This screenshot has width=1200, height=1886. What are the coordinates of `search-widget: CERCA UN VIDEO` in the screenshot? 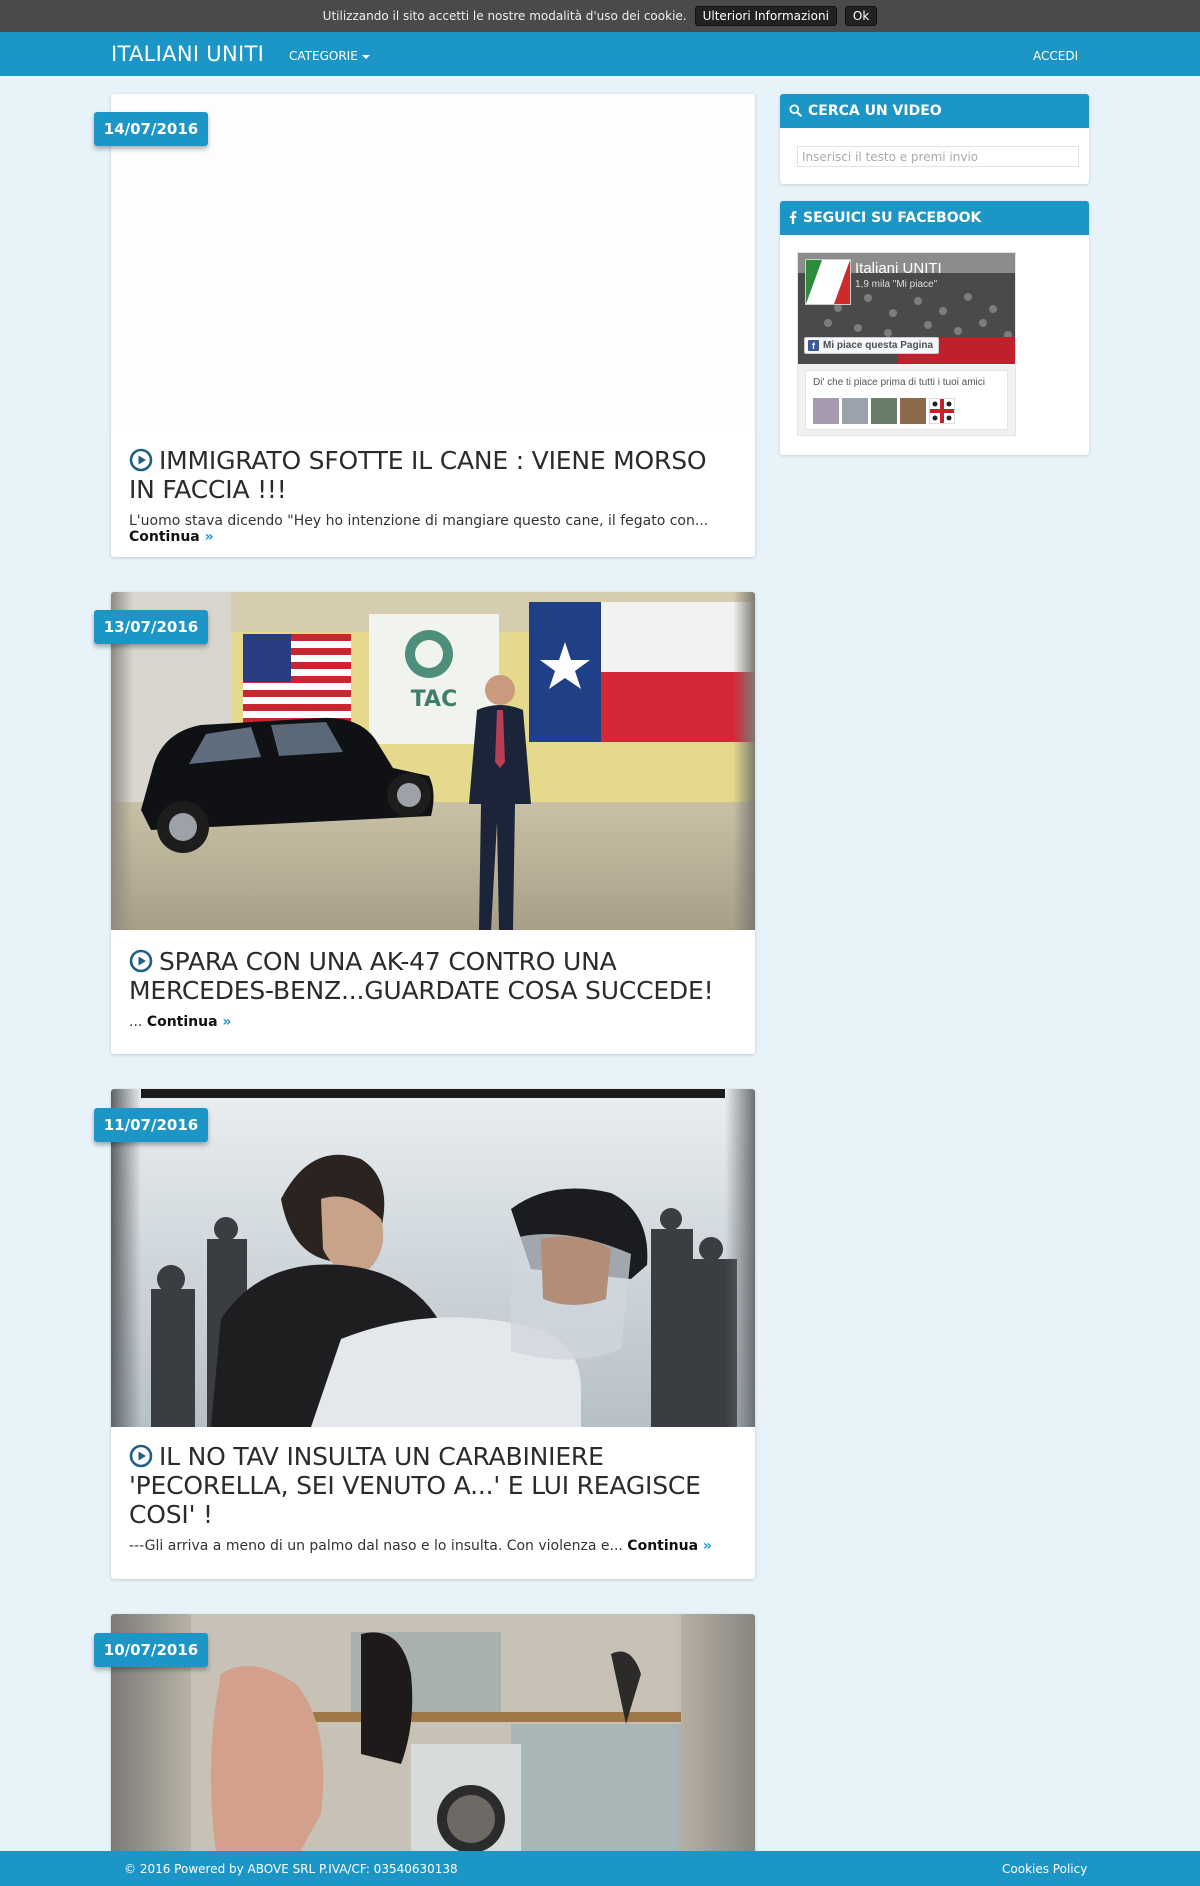 It's located at (934, 139).